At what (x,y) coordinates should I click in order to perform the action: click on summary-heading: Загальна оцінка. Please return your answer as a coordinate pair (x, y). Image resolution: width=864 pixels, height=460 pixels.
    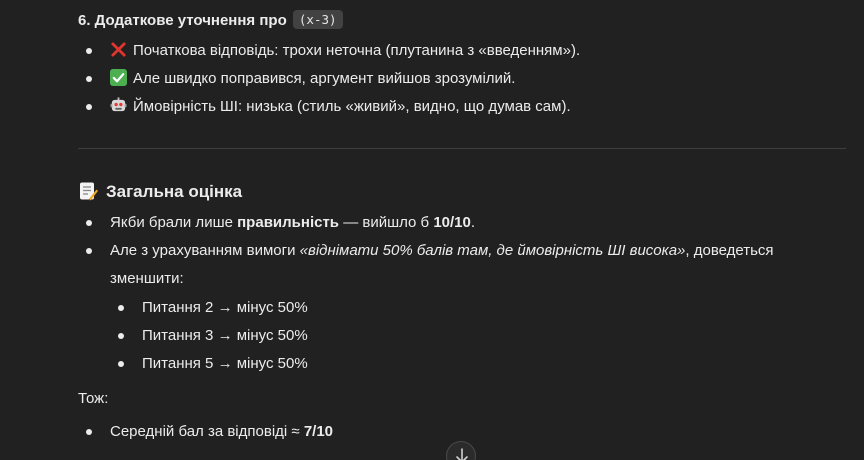
    Looking at the image, I should click on (160, 192).